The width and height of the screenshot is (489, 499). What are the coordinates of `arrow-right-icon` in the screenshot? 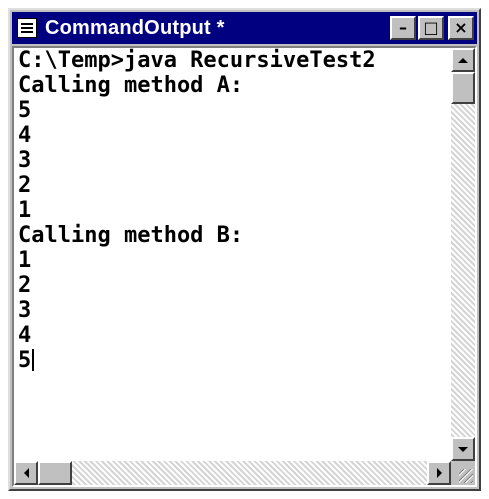 It's located at (439, 473).